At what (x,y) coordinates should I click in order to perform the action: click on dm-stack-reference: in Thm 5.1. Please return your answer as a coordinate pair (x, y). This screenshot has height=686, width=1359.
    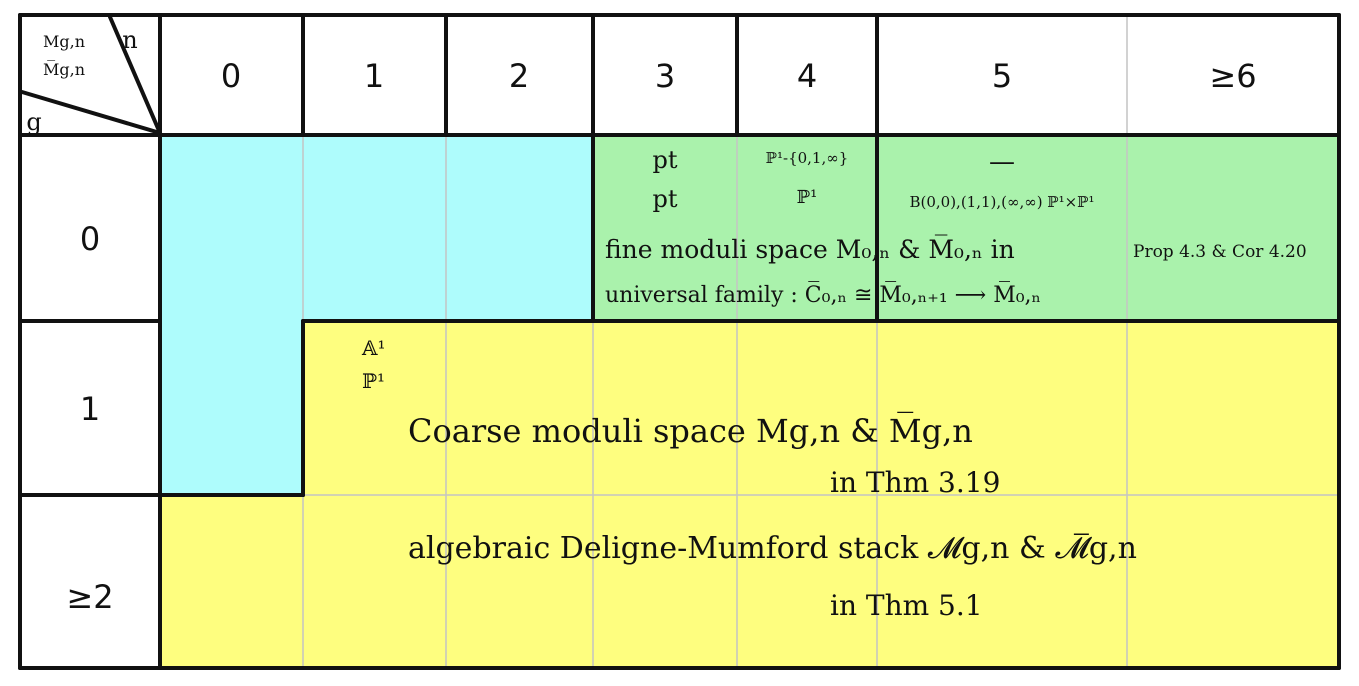
    Looking at the image, I should click on (906, 605).